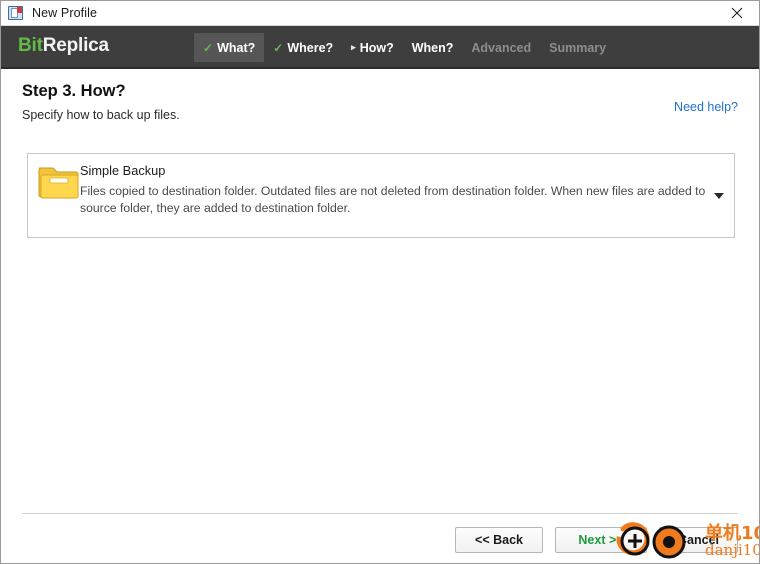 The height and width of the screenshot is (564, 760). What do you see at coordinates (499, 540) in the screenshot?
I see `back-button: << Back` at bounding box center [499, 540].